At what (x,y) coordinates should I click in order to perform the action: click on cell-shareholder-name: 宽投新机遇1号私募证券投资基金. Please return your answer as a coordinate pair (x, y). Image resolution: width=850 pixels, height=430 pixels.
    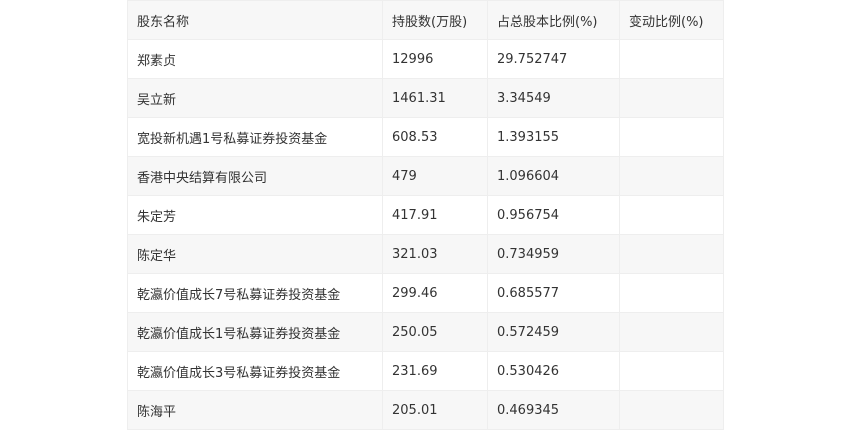
    Looking at the image, I should click on (255, 137).